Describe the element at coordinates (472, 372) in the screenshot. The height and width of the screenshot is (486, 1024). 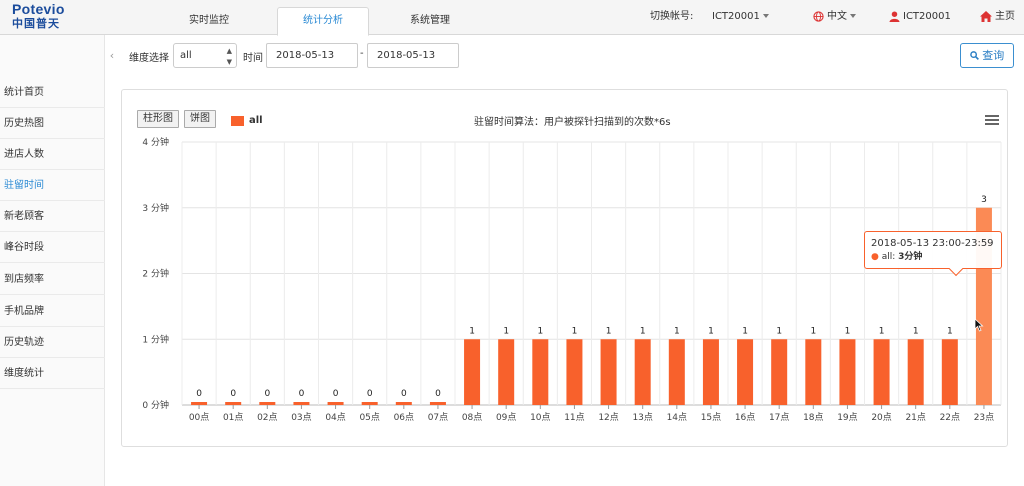
I see `bar-08点` at that location.